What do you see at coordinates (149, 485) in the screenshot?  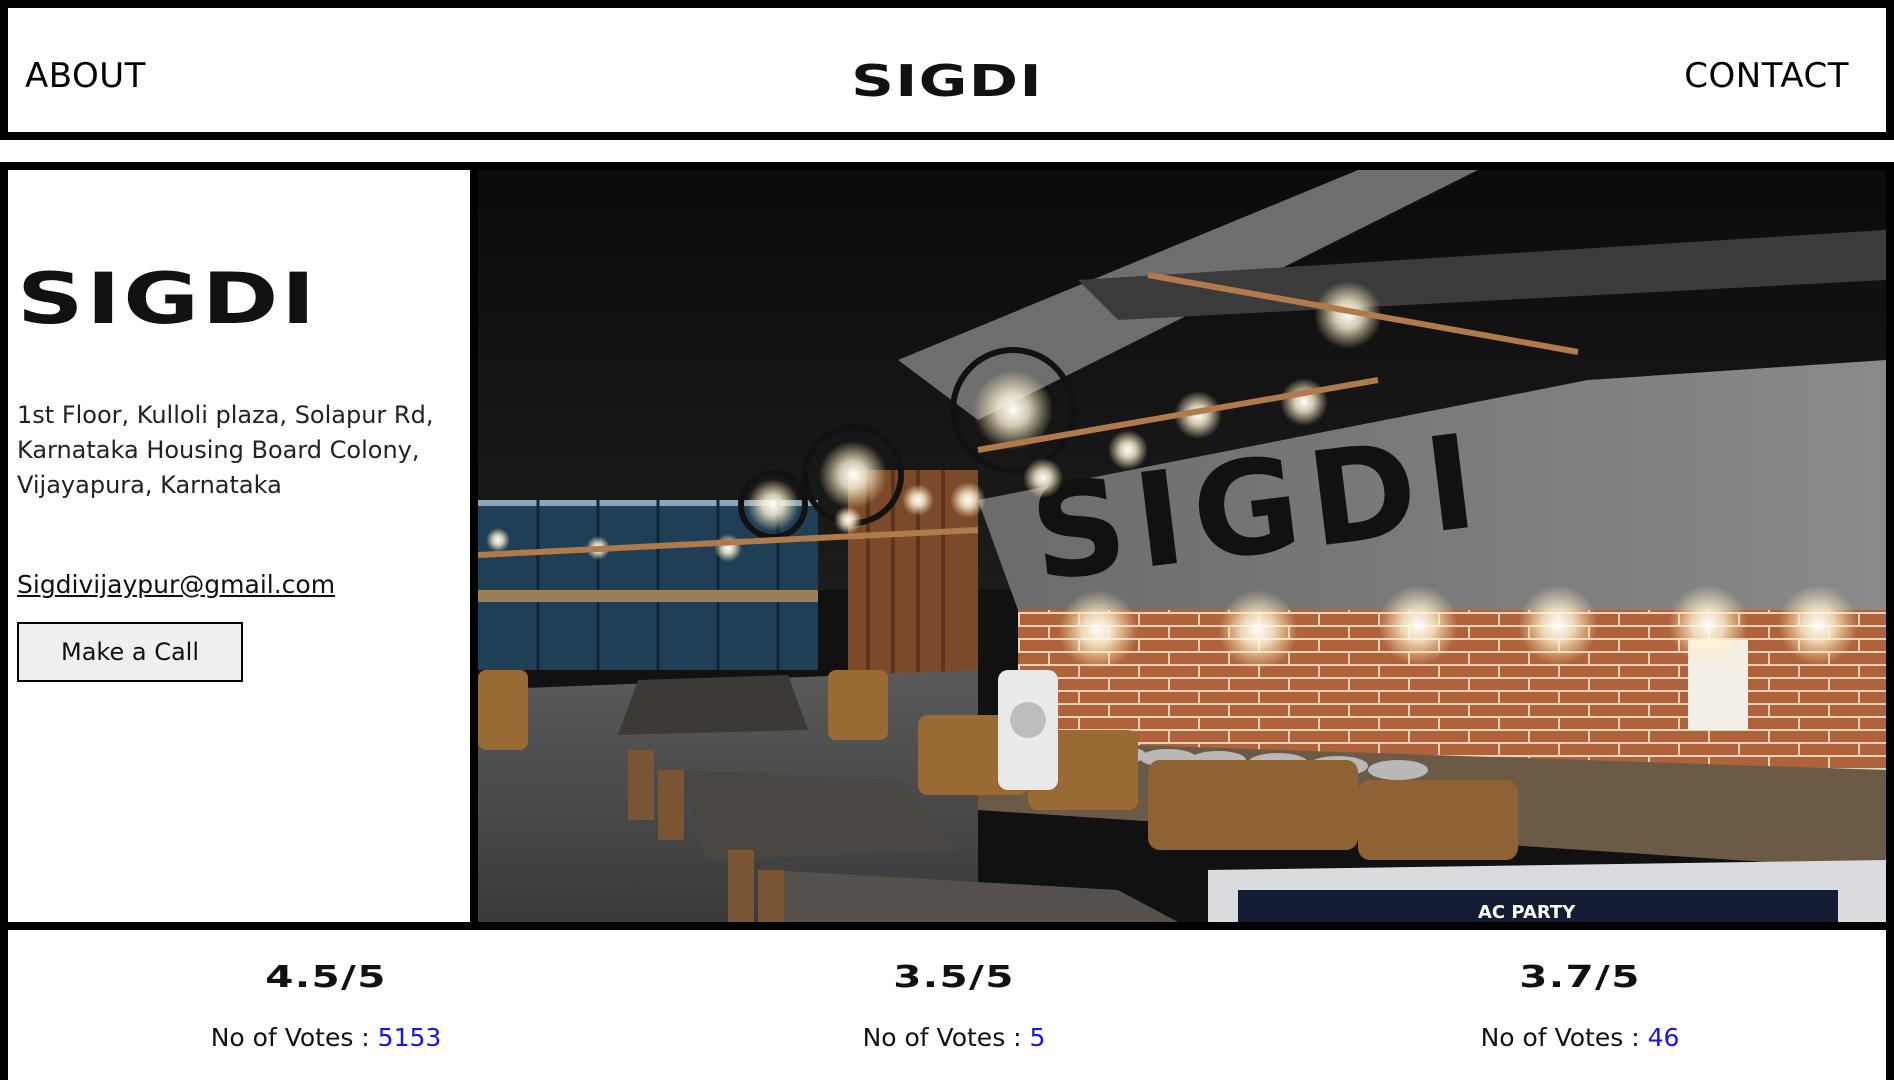 I see `address-line: Vijayapura, Karnataka` at bounding box center [149, 485].